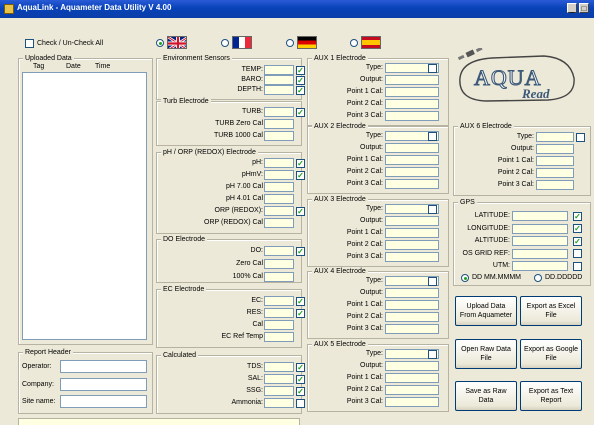 The width and height of the screenshot is (594, 425). I want to click on uk-language-radio, so click(160, 43).